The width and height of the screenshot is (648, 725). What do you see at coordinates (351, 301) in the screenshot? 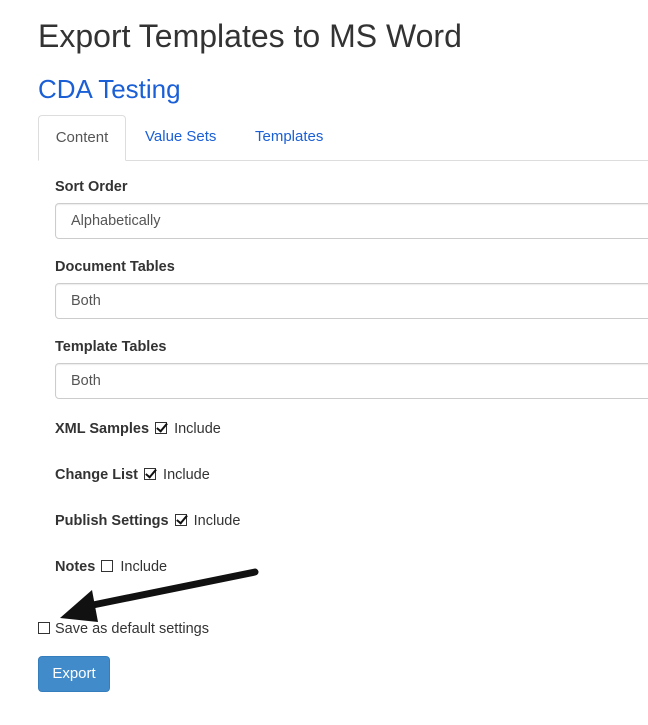
I see `document-tables-select: Both` at bounding box center [351, 301].